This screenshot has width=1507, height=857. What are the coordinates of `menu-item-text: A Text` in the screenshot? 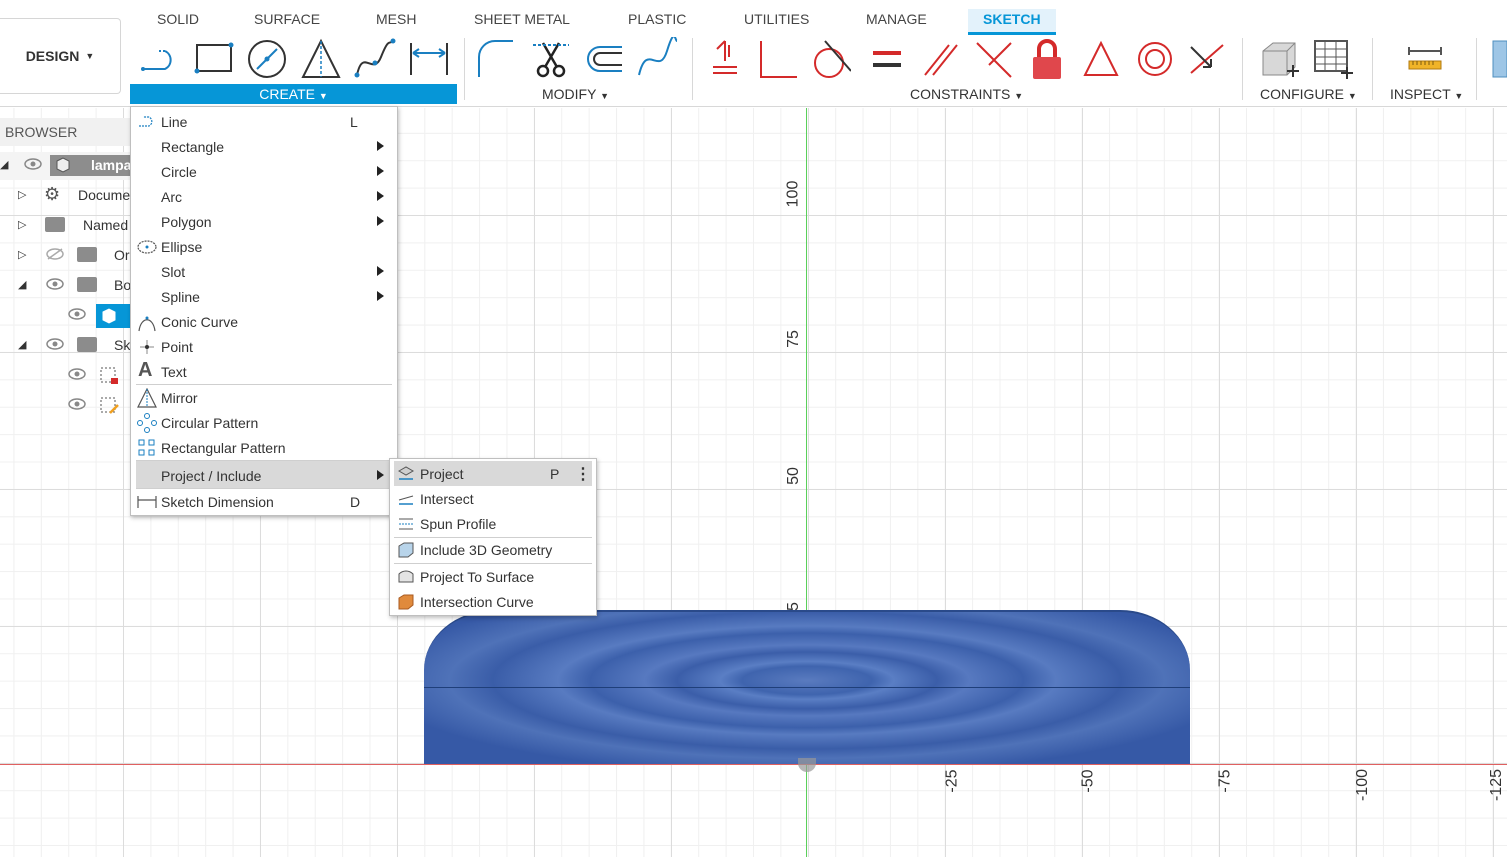 It's located at (264, 371).